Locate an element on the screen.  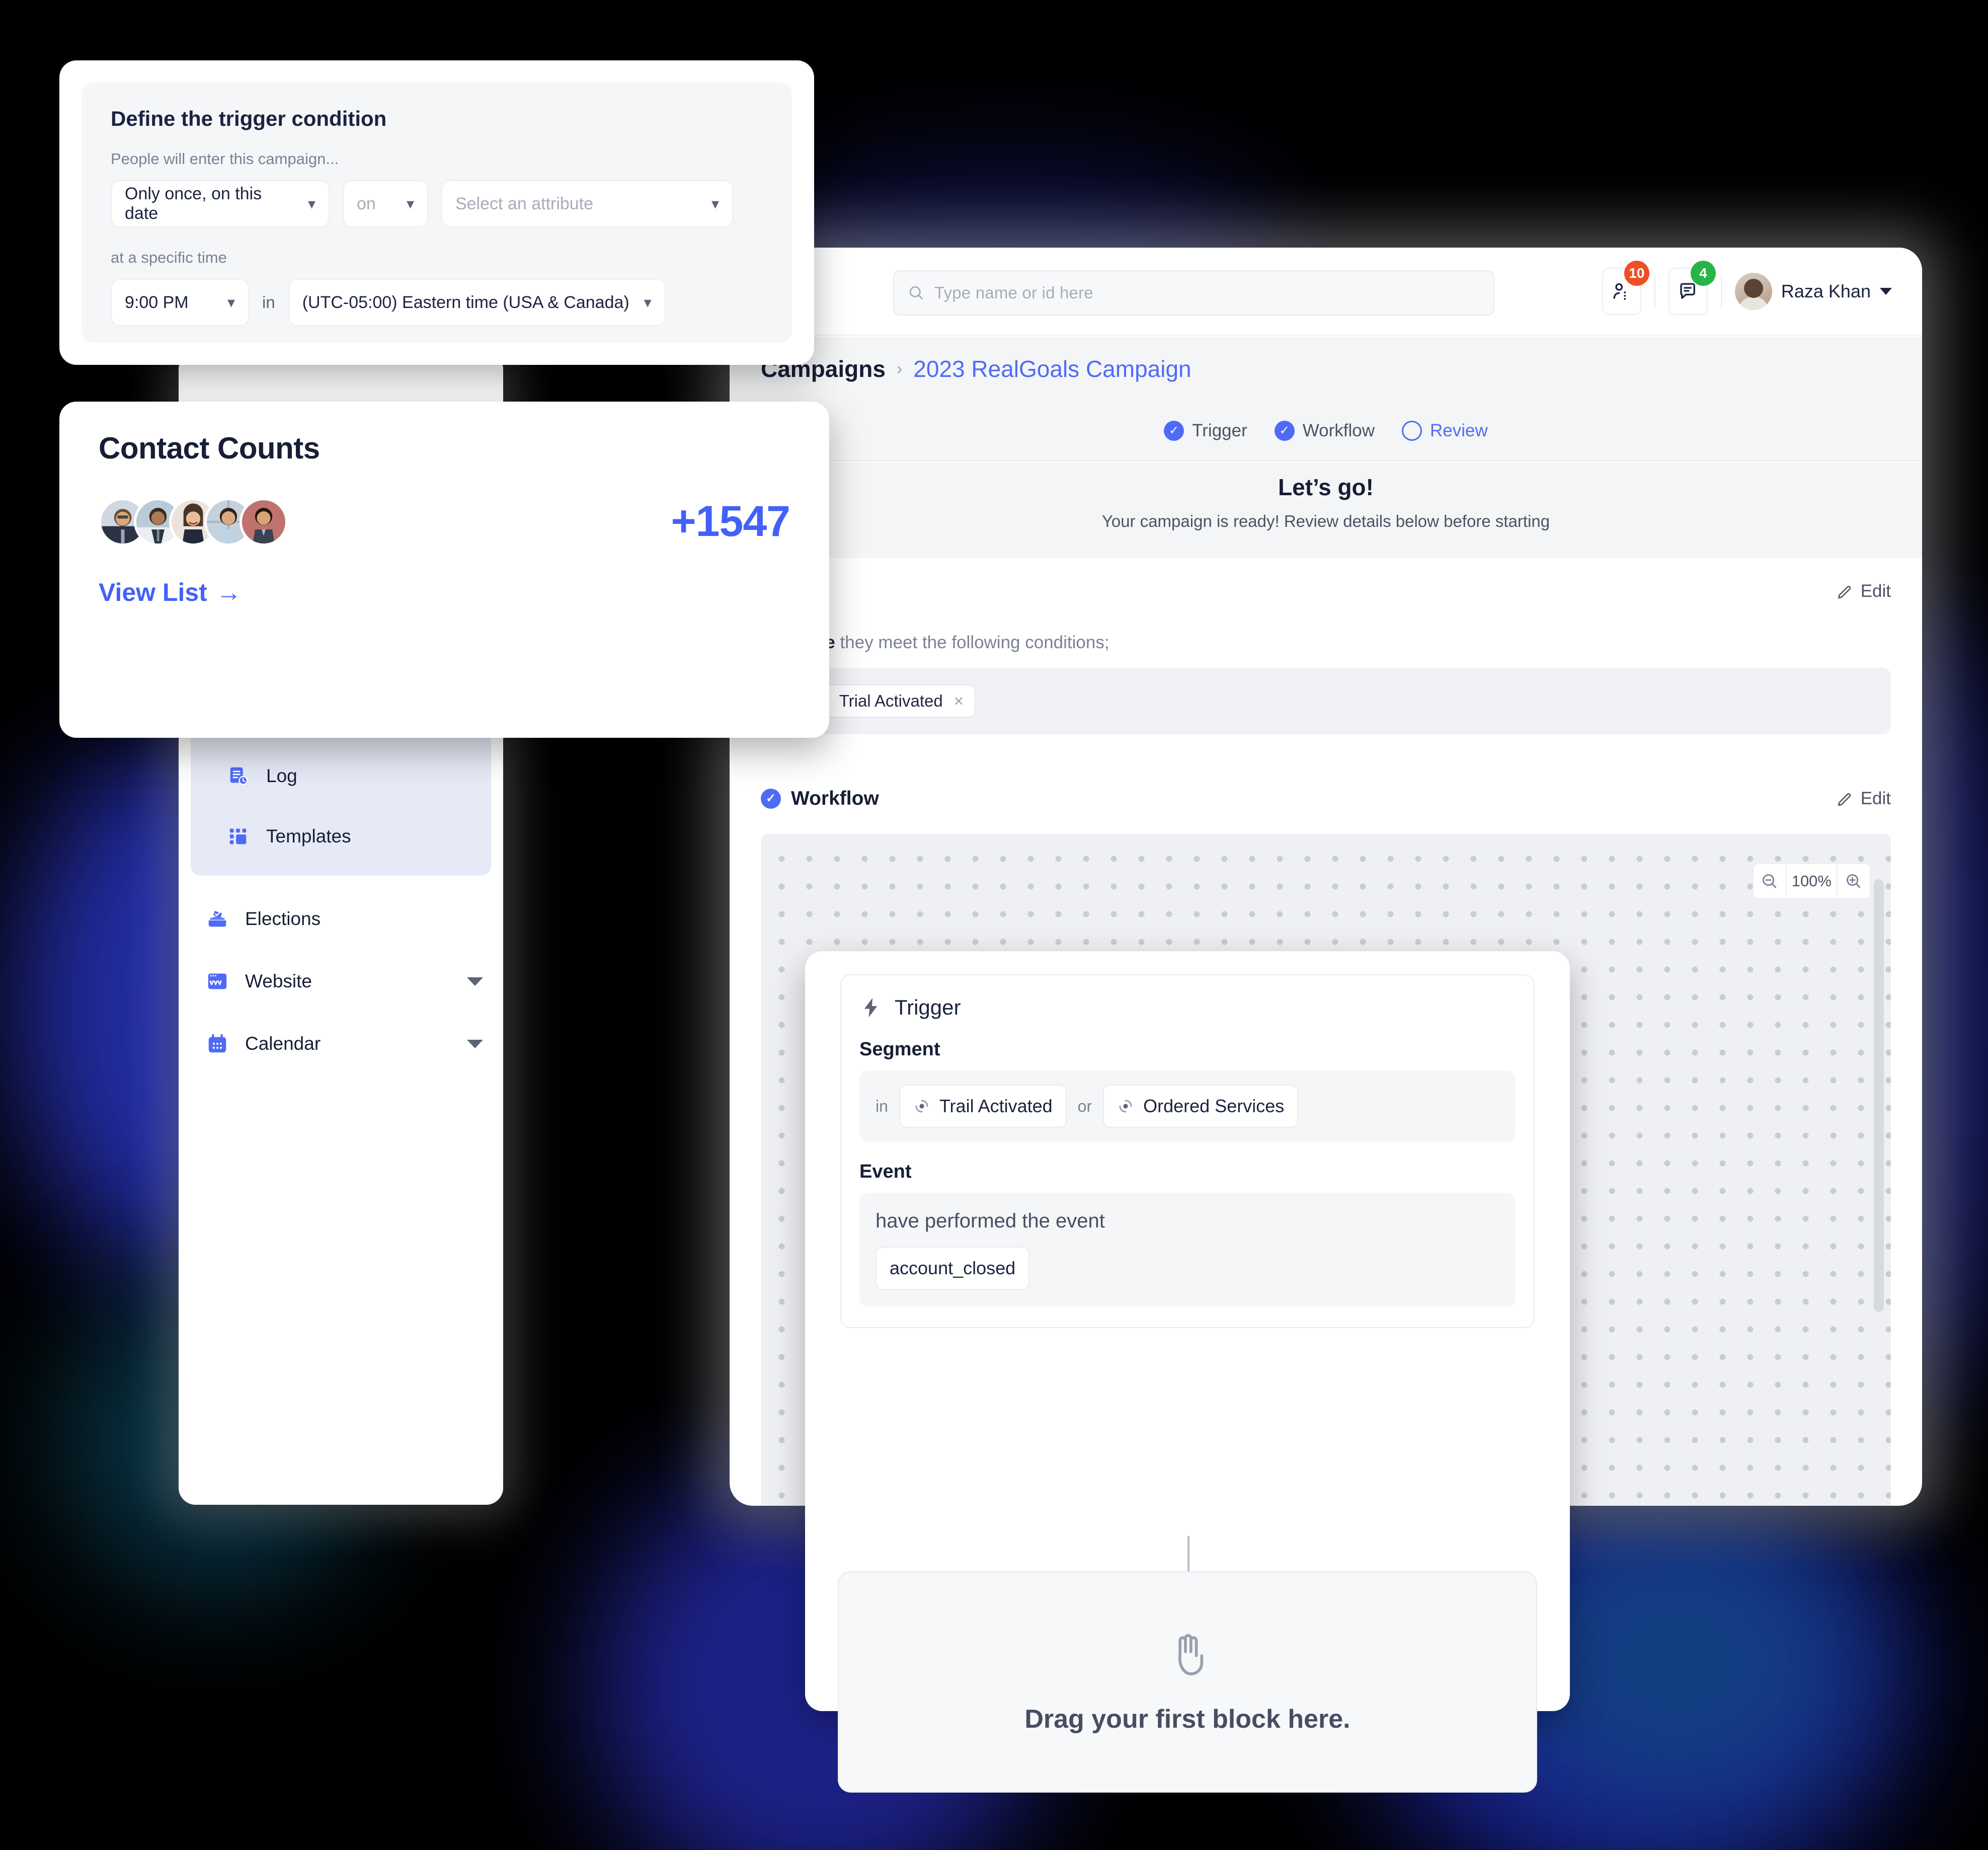
segment-in-word: in is located at coordinates (882, 1106).